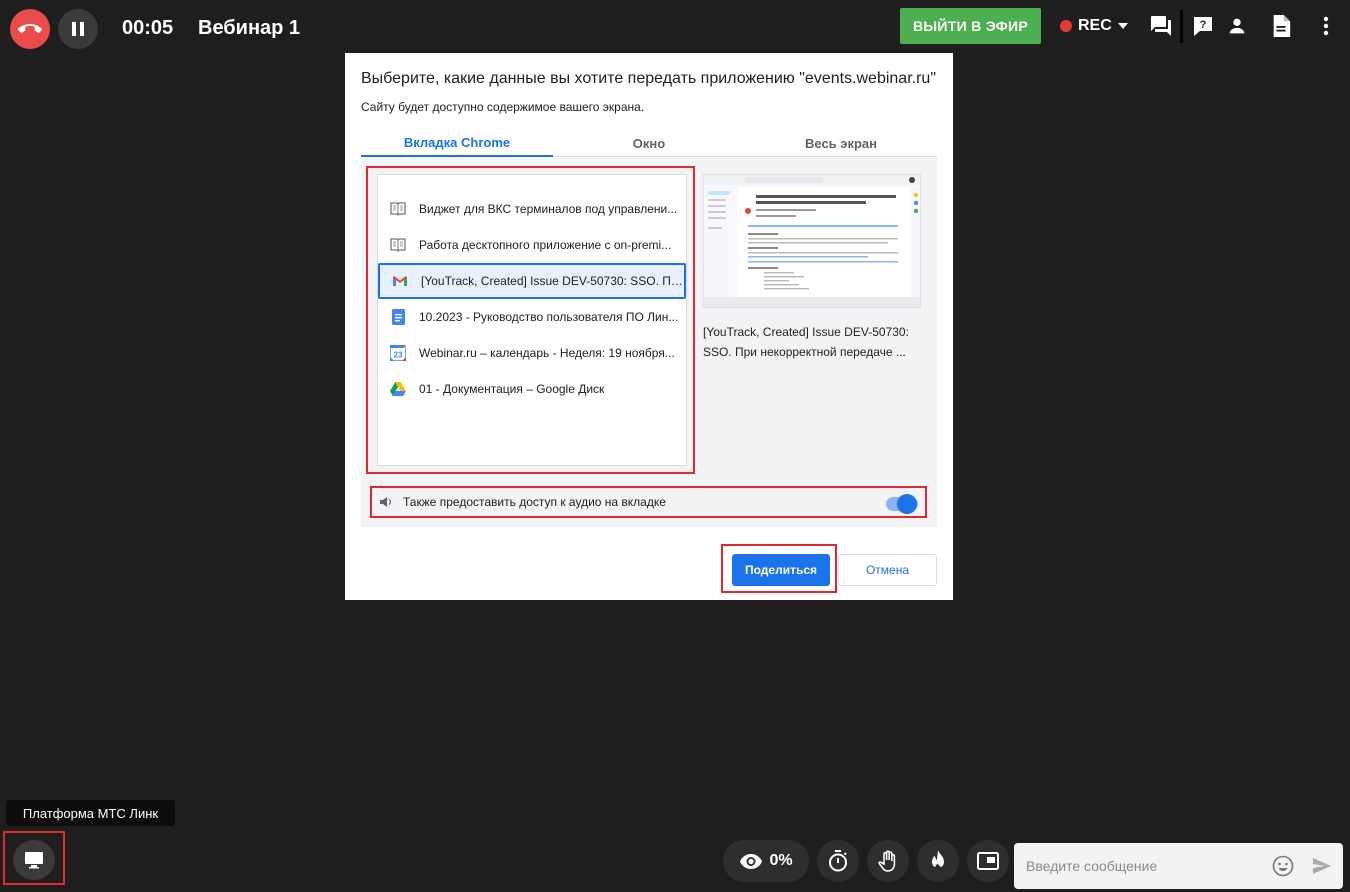  I want to click on eye-icon, so click(751, 861).